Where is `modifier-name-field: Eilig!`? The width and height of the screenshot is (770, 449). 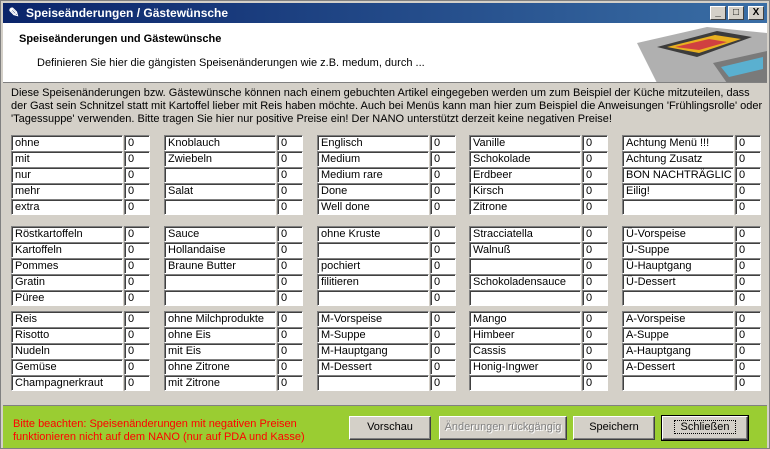 modifier-name-field: Eilig! is located at coordinates (678, 191).